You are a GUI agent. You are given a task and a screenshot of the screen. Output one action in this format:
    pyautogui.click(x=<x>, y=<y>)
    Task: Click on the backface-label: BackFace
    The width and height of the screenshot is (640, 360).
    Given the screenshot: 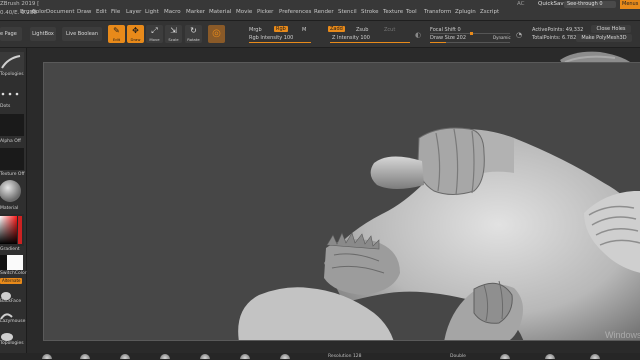 What is the action you would take?
    pyautogui.click(x=11, y=301)
    